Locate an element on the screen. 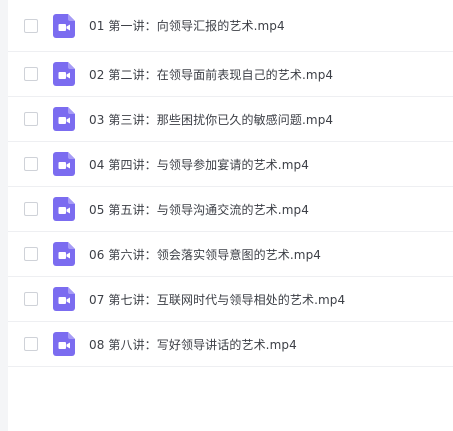 This screenshot has height=431, width=453. file-row: 08 第八讲：写好领导讲话的艺术.mp4 is located at coordinates (230, 344).